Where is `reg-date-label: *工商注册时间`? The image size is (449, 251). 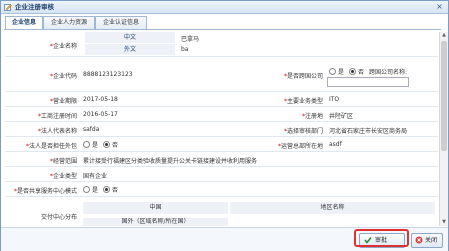 reg-date-label: *工商注册时间 is located at coordinates (57, 116).